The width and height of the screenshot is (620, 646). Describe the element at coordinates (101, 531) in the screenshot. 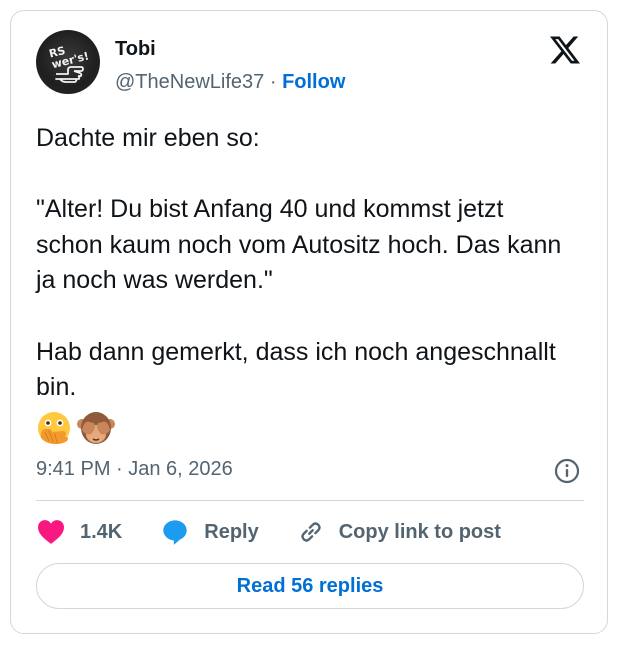

I see `likes-count: 1.4K` at that location.